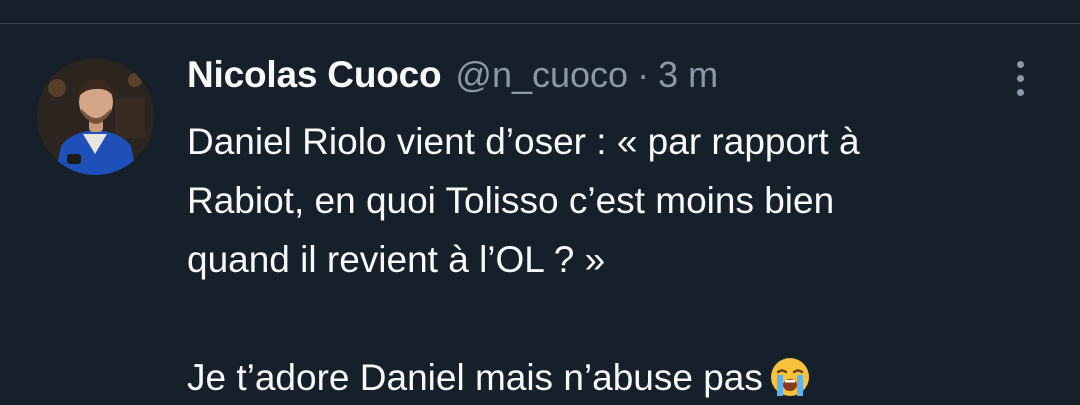 The width and height of the screenshot is (1080, 405). What do you see at coordinates (1020, 64) in the screenshot?
I see `more-vertical-icon` at bounding box center [1020, 64].